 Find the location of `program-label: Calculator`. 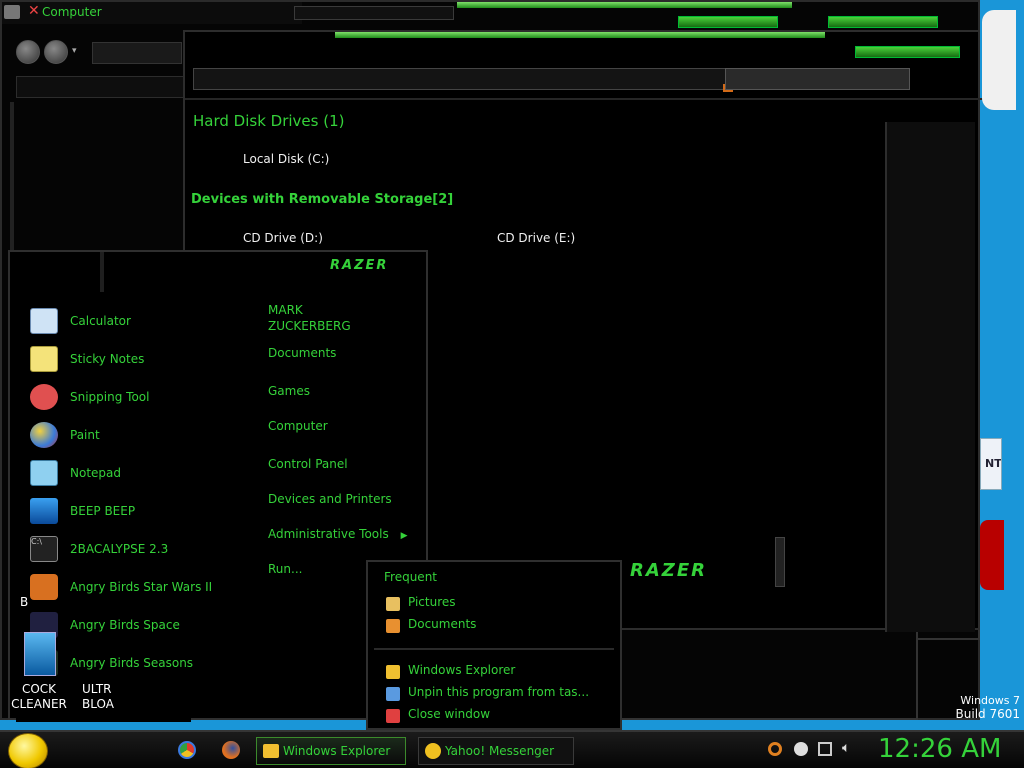

program-label: Calculator is located at coordinates (100, 321).